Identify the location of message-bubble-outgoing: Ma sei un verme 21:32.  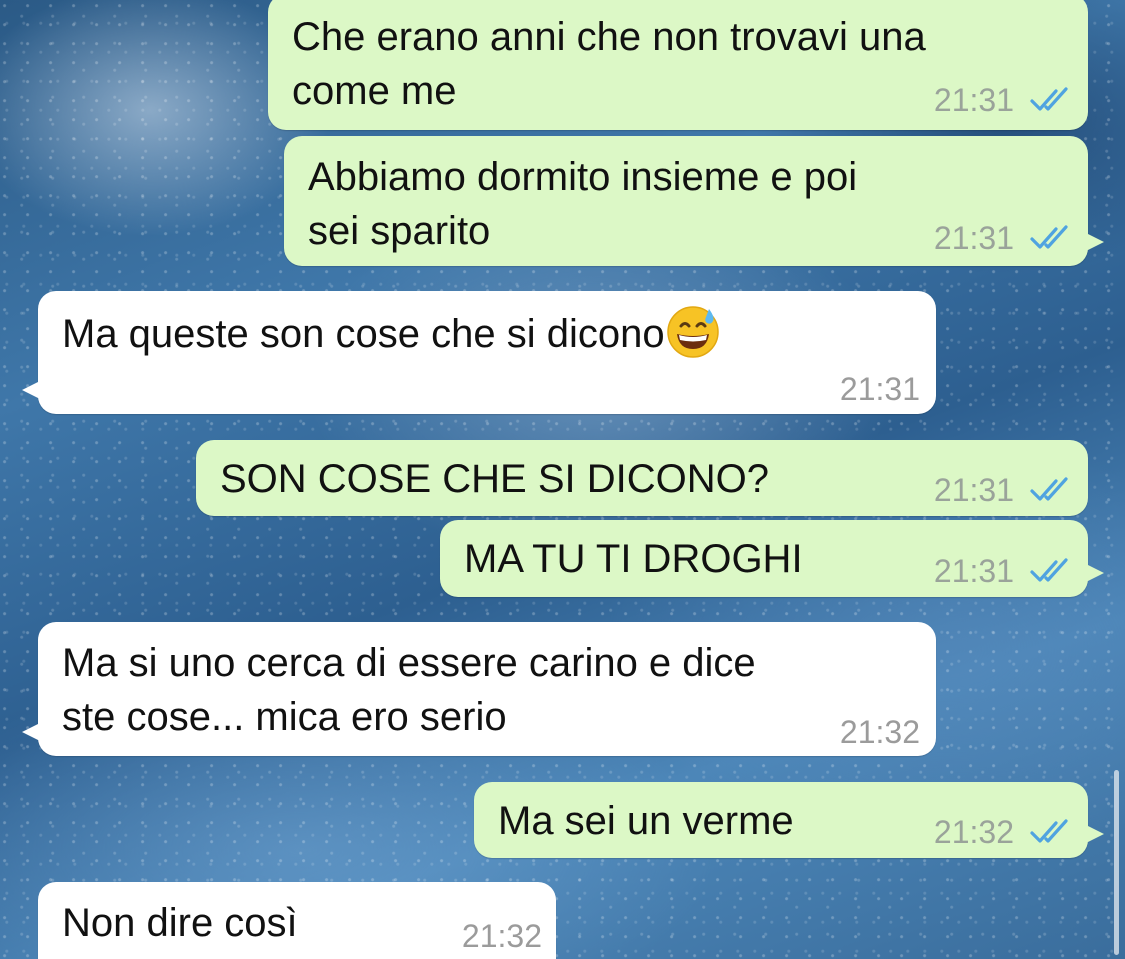
(789, 820).